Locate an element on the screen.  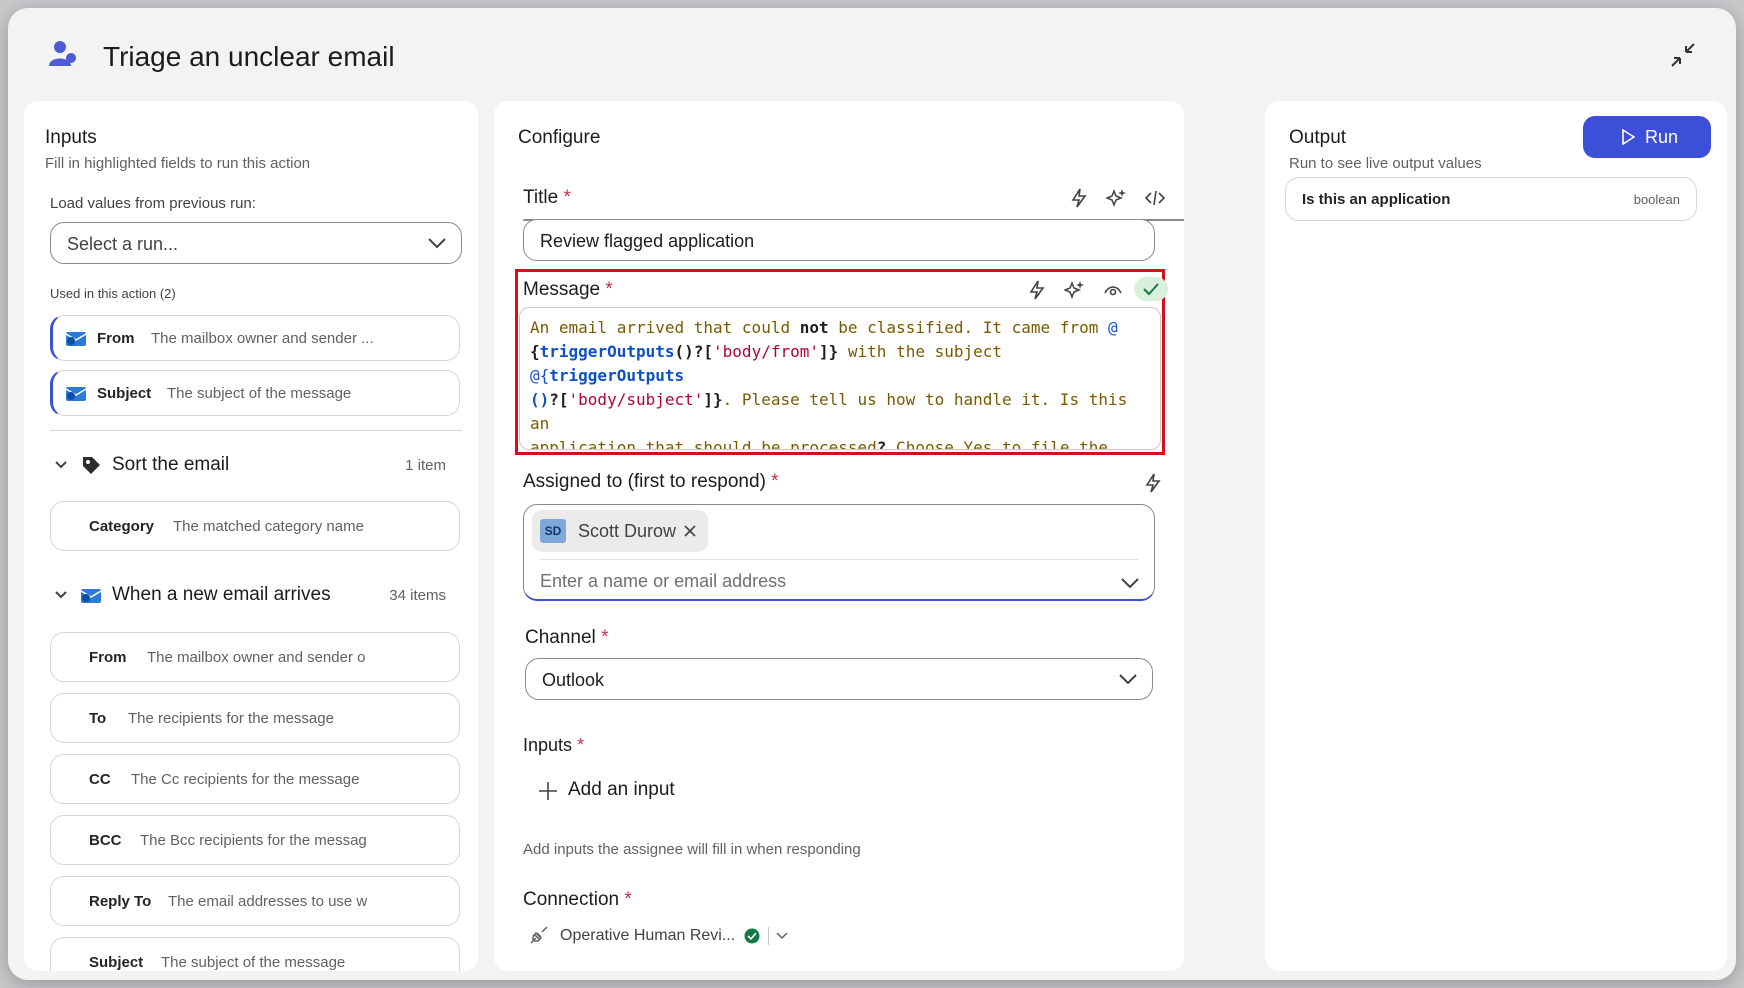
plus-icon is located at coordinates (548, 791).